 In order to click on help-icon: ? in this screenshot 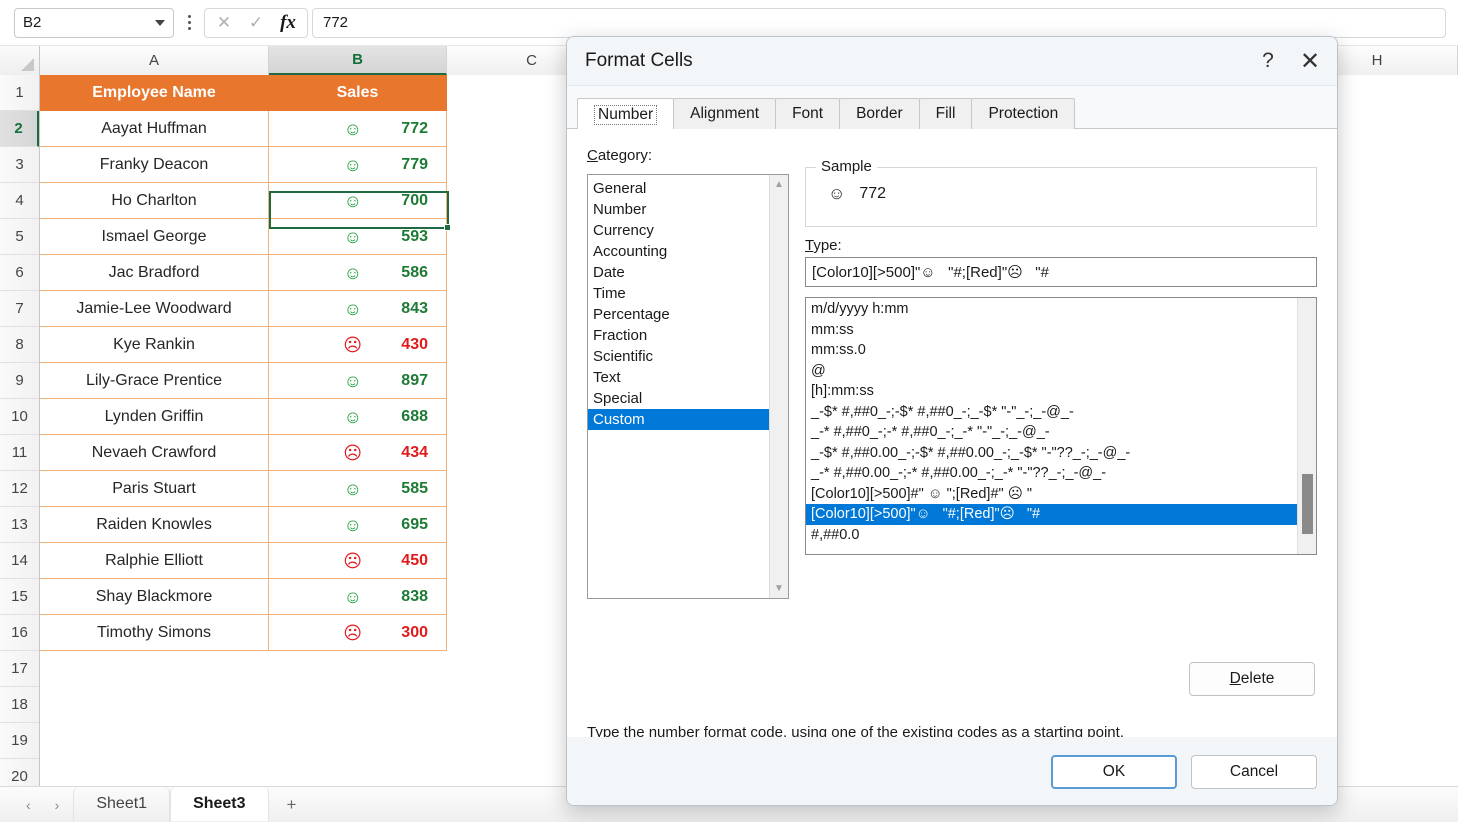, I will do `click(1268, 61)`.